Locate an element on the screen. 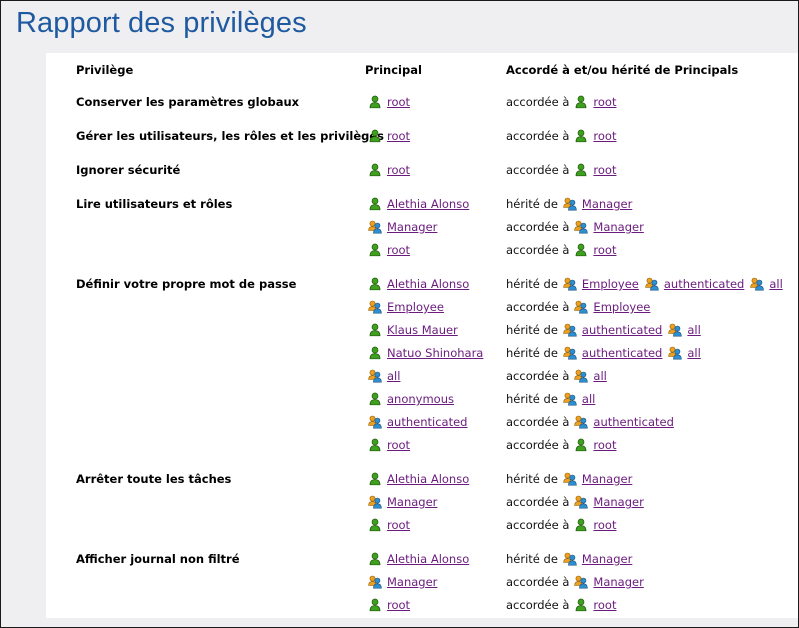 The height and width of the screenshot is (628, 799). relation-label: hérité de is located at coordinates (532, 204).